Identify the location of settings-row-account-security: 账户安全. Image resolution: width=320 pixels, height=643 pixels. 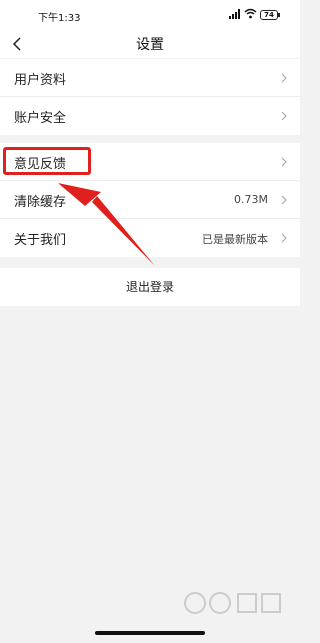
(150, 116).